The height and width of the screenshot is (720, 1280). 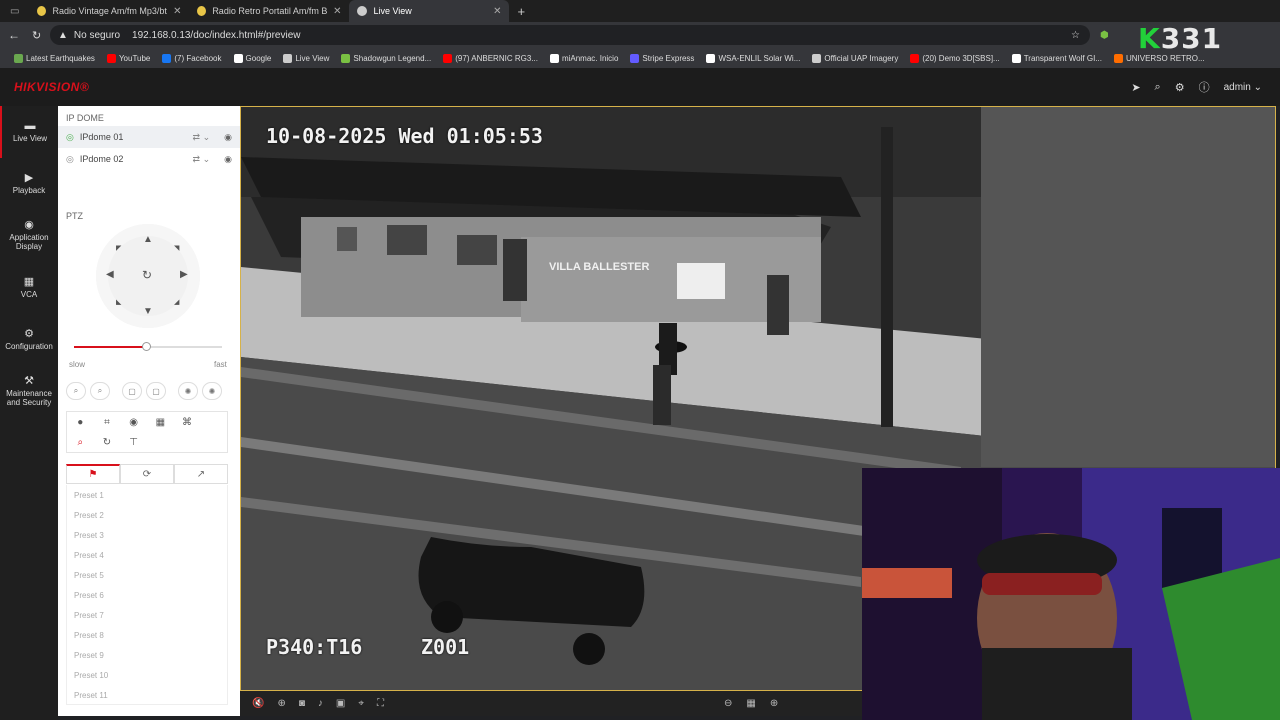 What do you see at coordinates (109, 11) in the screenshot?
I see `browser-tab-1: Radio Vintage Am/fm Mp3/bt,au ✕` at bounding box center [109, 11].